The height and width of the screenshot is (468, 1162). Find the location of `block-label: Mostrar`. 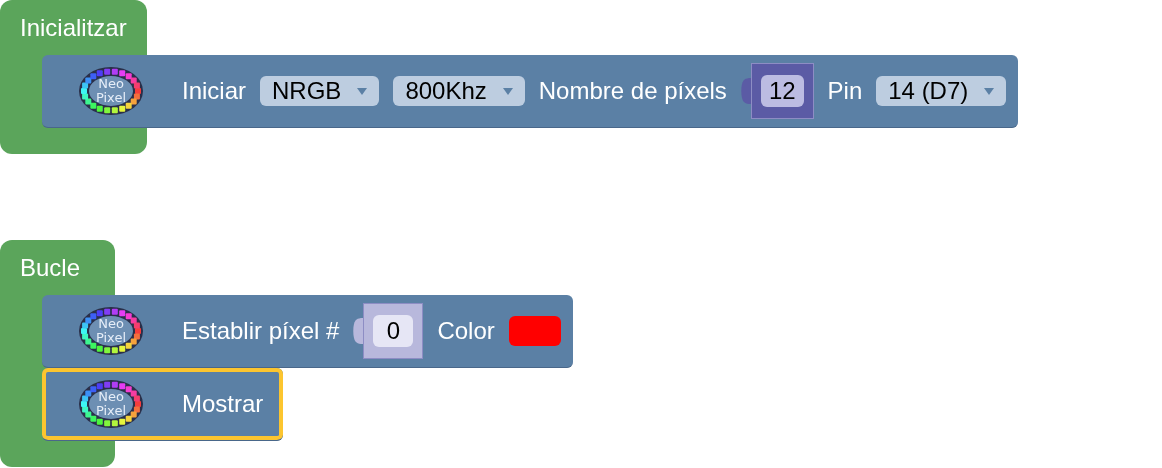

block-label: Mostrar is located at coordinates (223, 404).